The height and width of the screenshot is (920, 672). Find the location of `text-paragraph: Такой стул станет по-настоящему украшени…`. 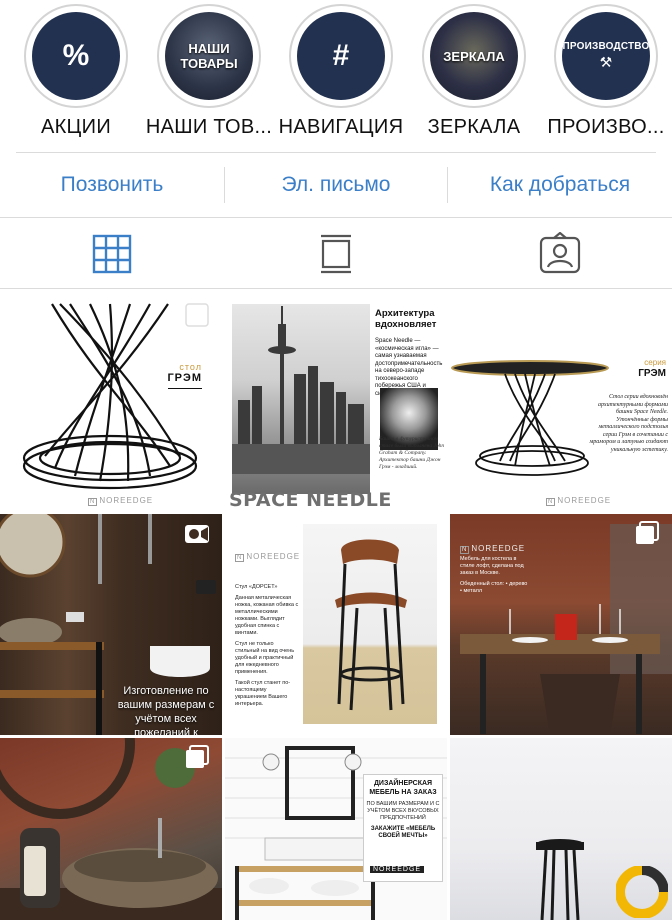

text-paragraph: Такой стул станет по-настоящему украшени… is located at coordinates (263, 693).